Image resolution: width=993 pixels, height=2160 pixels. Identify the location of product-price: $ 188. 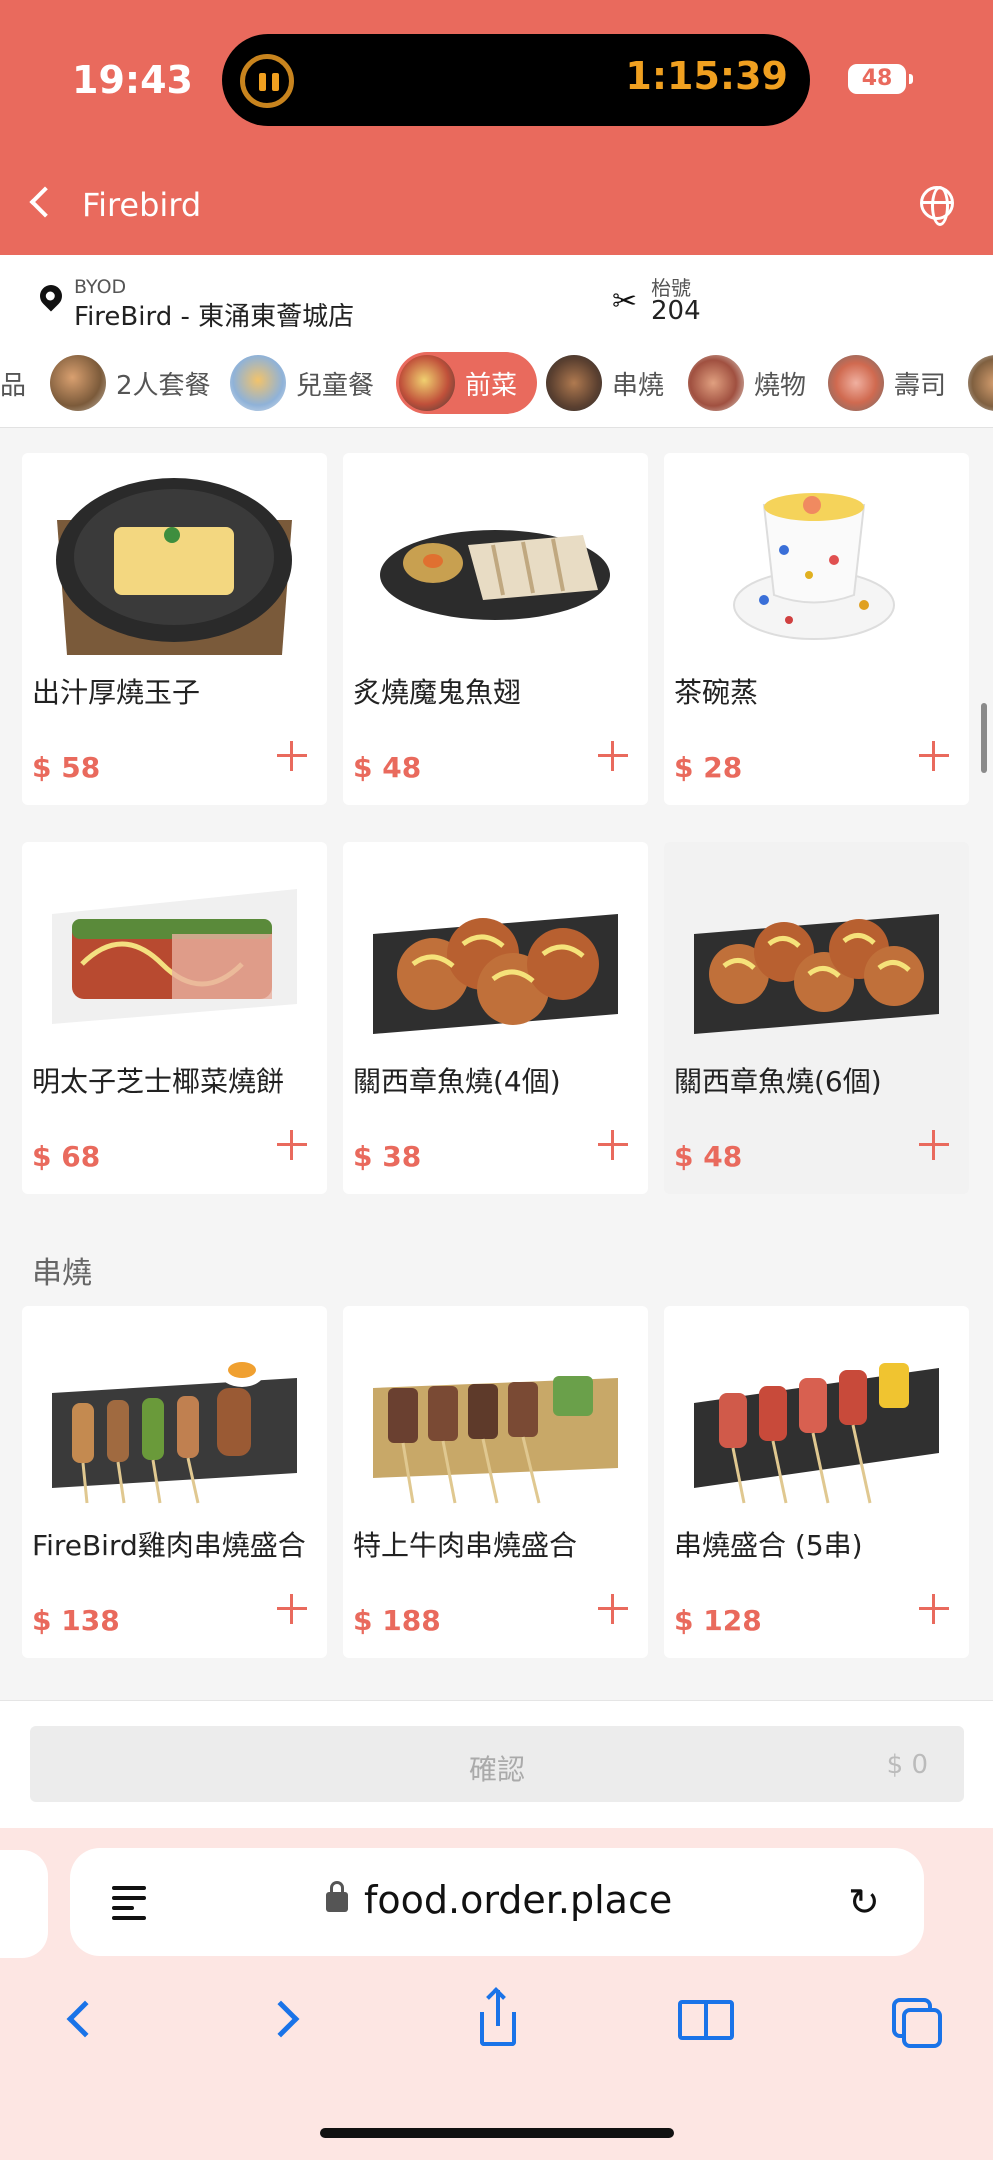
(397, 1620).